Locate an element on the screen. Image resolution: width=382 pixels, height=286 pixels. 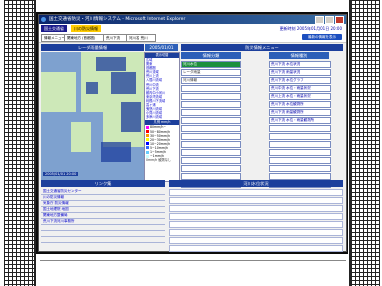
section-tag: 川の防災情報 is located at coordinates (86, 28).